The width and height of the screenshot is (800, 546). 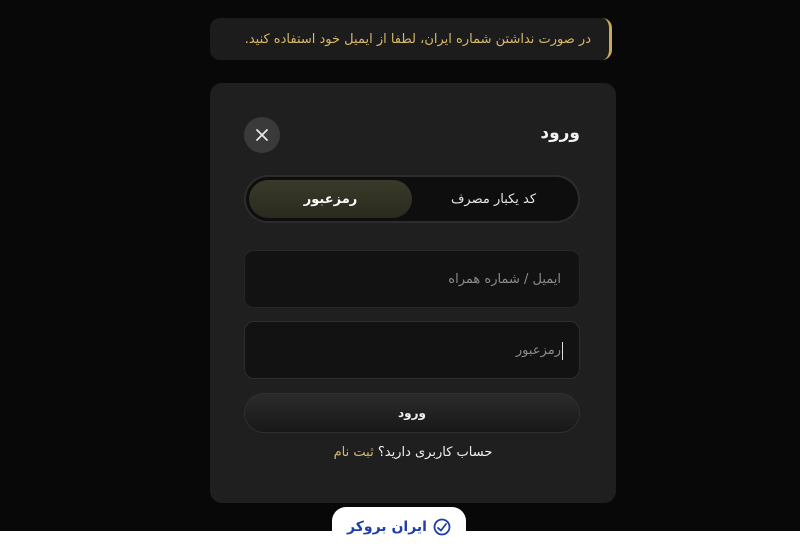 What do you see at coordinates (412, 413) in the screenshot?
I see `login-submit-button: ورود` at bounding box center [412, 413].